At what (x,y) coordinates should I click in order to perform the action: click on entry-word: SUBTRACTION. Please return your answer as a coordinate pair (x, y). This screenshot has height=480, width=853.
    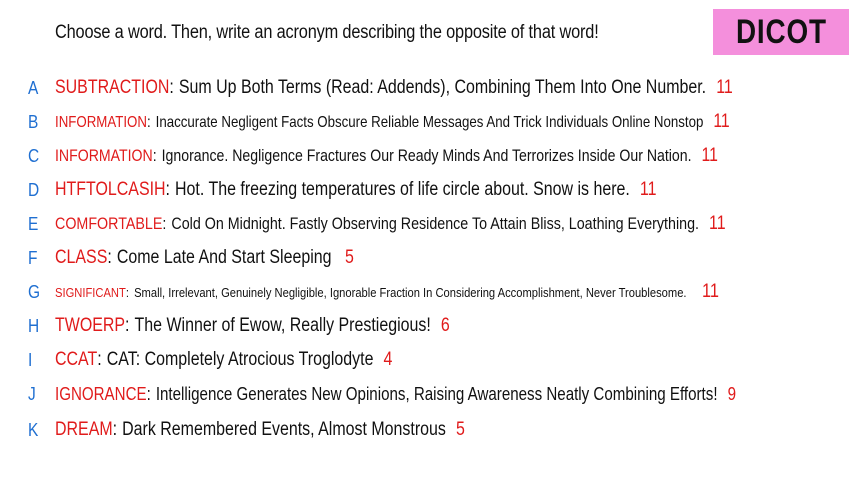
    Looking at the image, I should click on (112, 87).